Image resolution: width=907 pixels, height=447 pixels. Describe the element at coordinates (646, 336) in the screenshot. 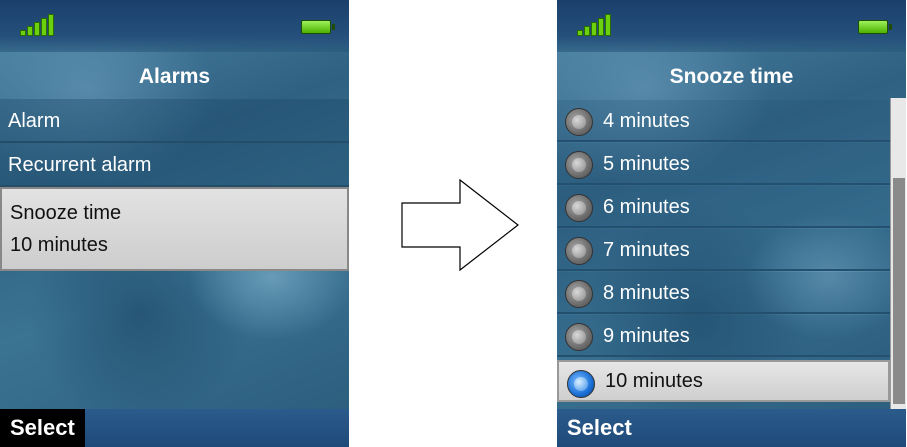

I see `option-label: 9 minutes` at that location.